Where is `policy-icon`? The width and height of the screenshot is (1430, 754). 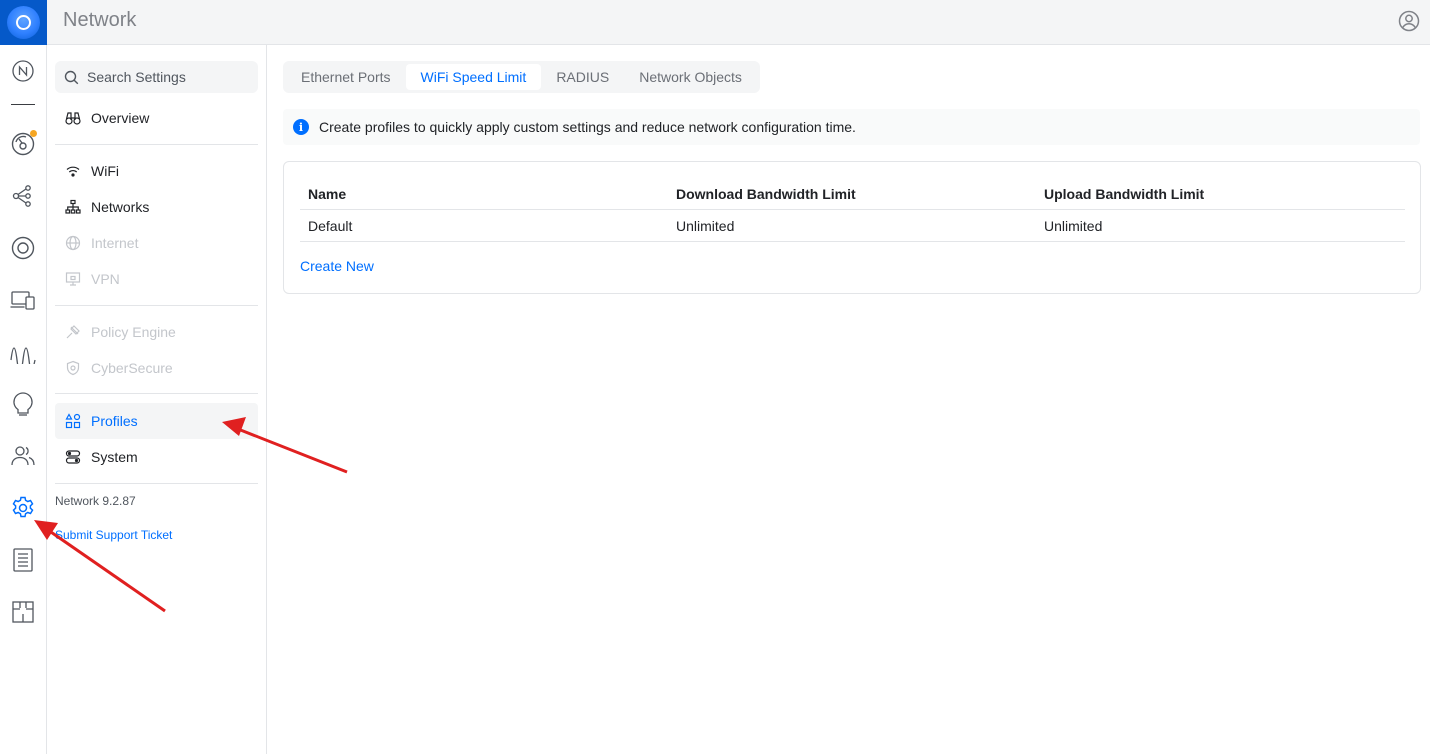 policy-icon is located at coordinates (73, 332).